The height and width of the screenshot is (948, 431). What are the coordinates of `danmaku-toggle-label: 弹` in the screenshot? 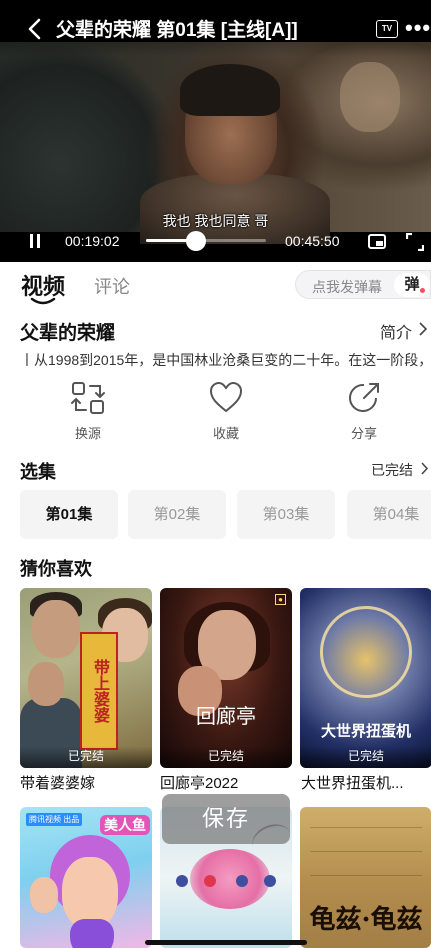 It's located at (412, 284).